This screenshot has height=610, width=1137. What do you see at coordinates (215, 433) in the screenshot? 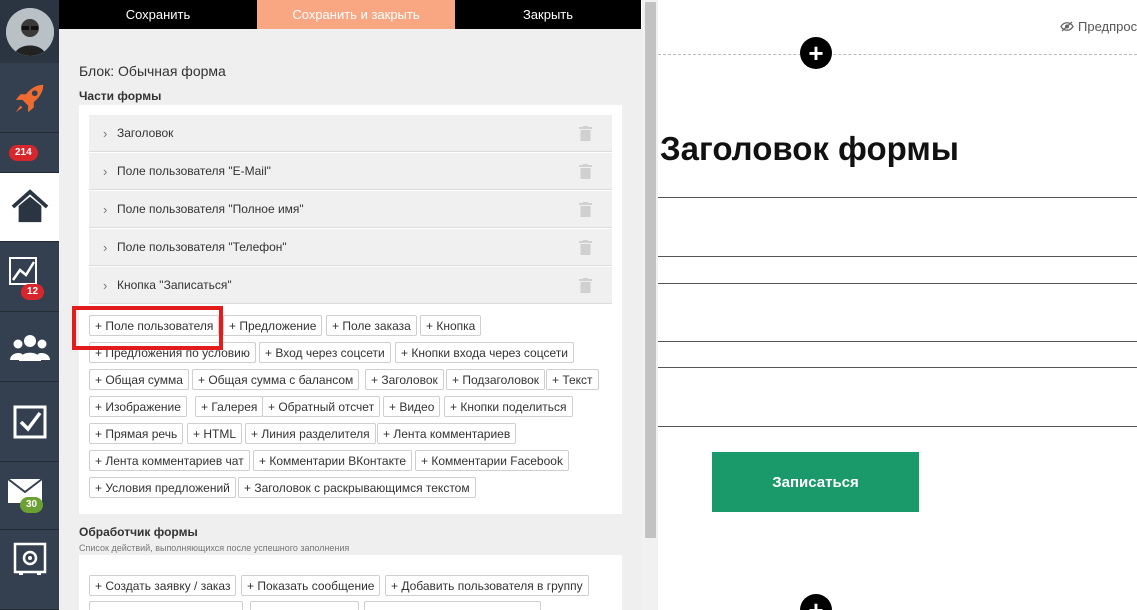
I see `add-html-button: + HTML` at bounding box center [215, 433].